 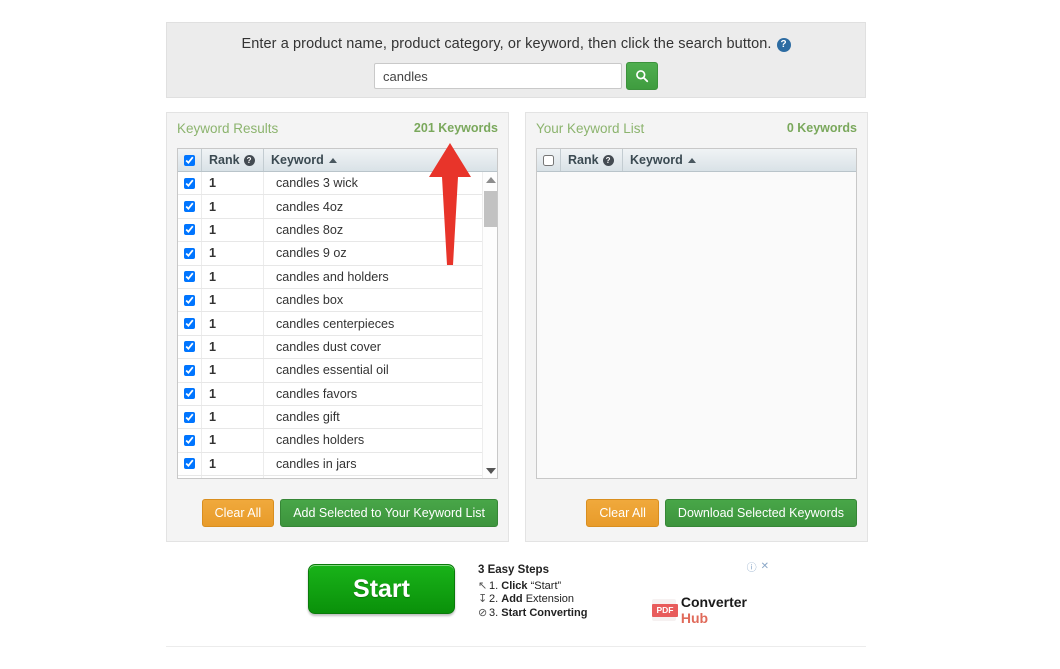 I want to click on clear-all-list-button: Clear All, so click(x=622, y=513).